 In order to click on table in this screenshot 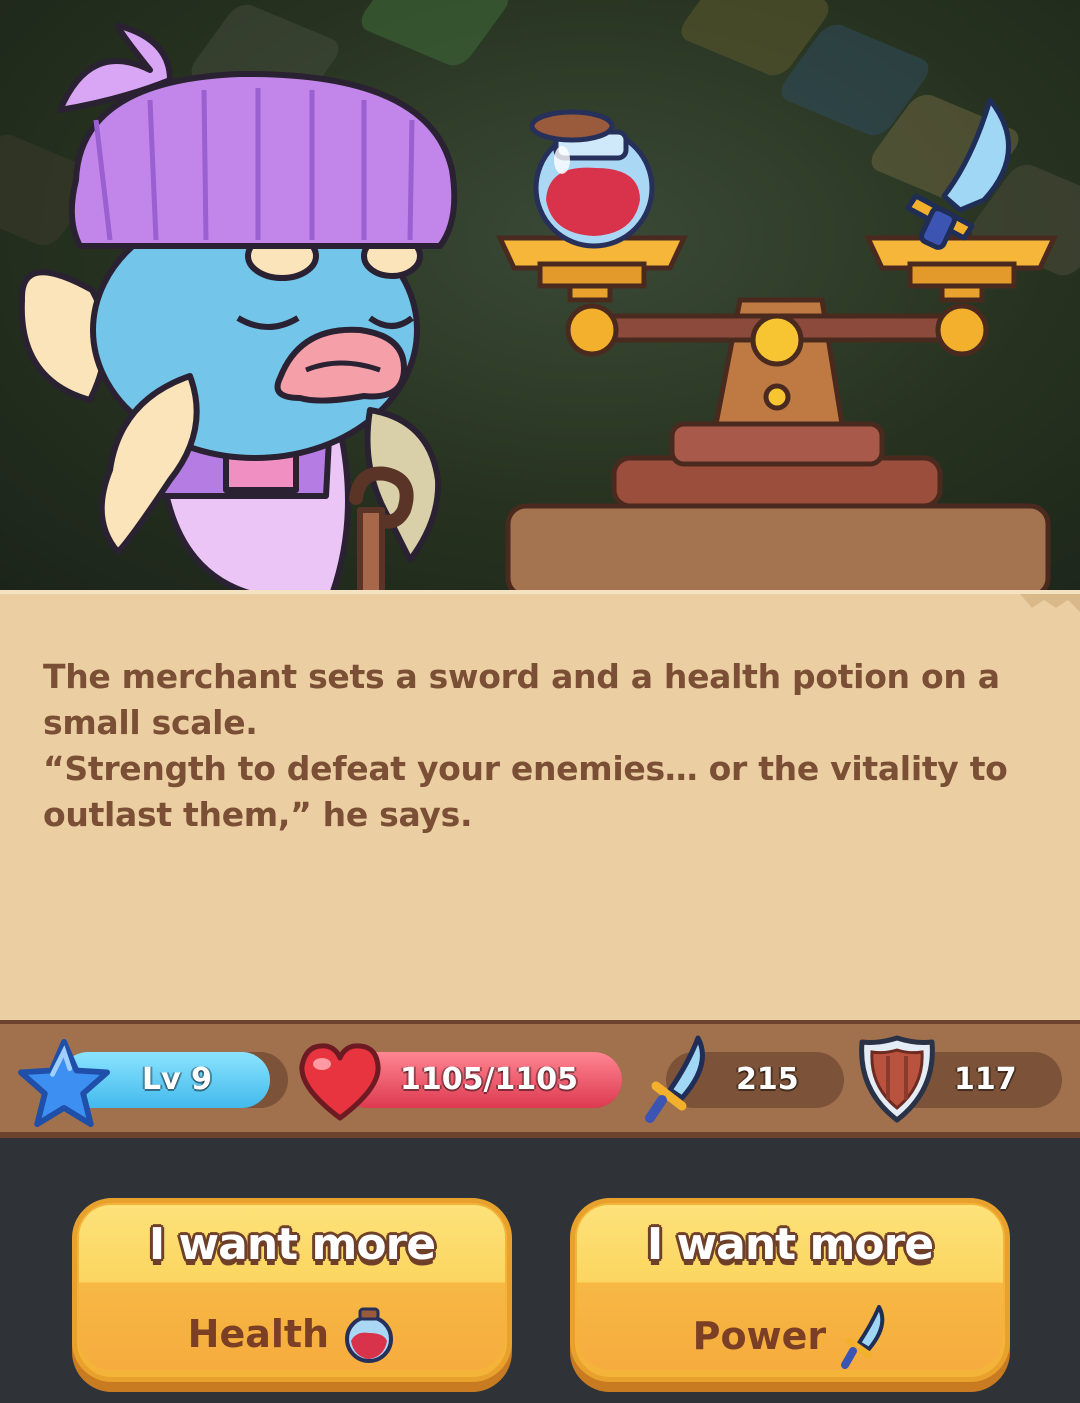, I will do `click(778, 547)`.